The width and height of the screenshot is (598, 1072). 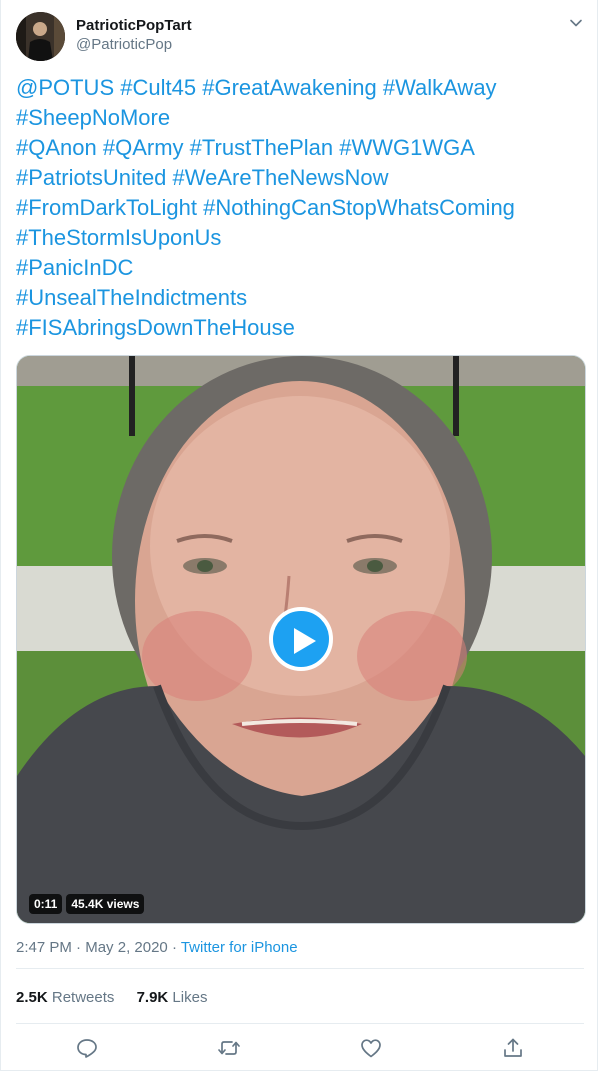 What do you see at coordinates (301, 118) in the screenshot?
I see `tweet-text-line: #SheepNoMore` at bounding box center [301, 118].